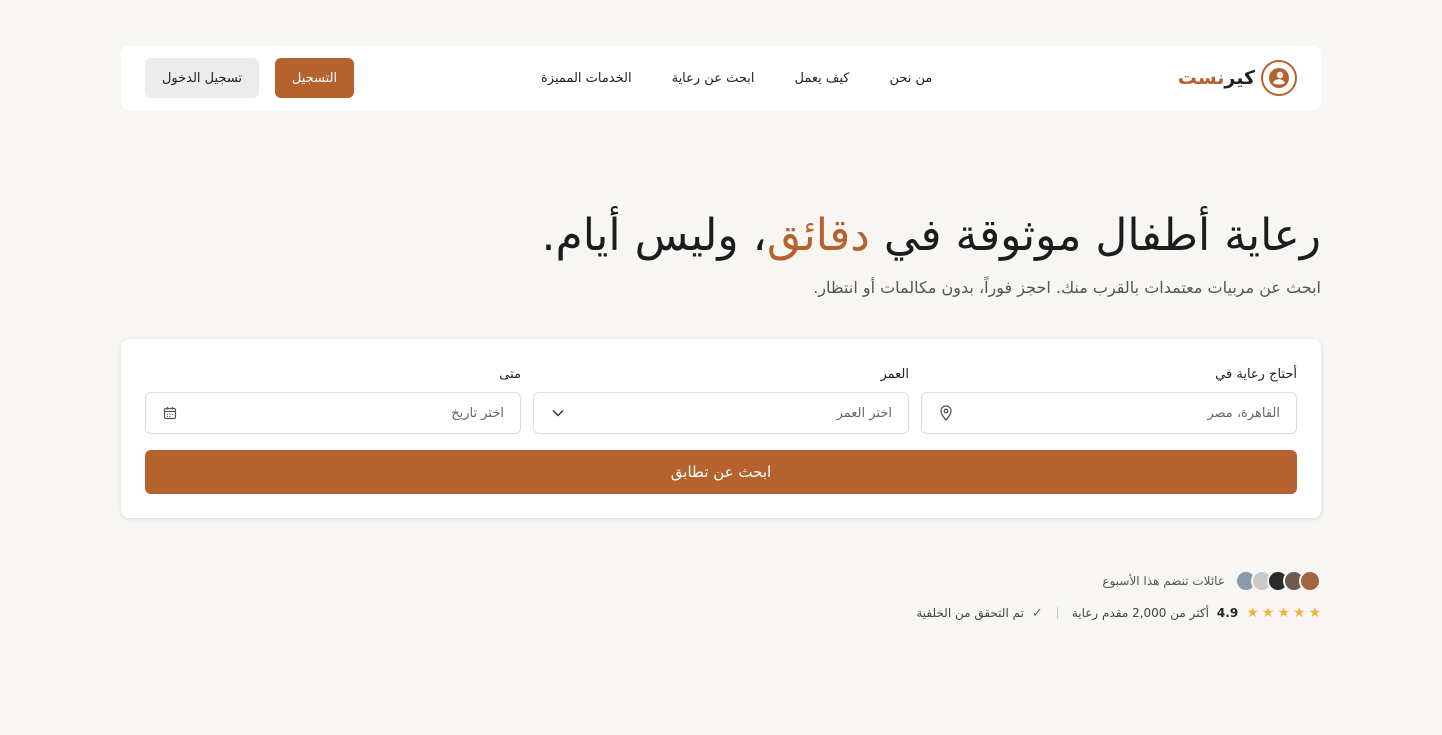 The image size is (1442, 735). I want to click on hero-title-accent: دقائق, so click(818, 235).